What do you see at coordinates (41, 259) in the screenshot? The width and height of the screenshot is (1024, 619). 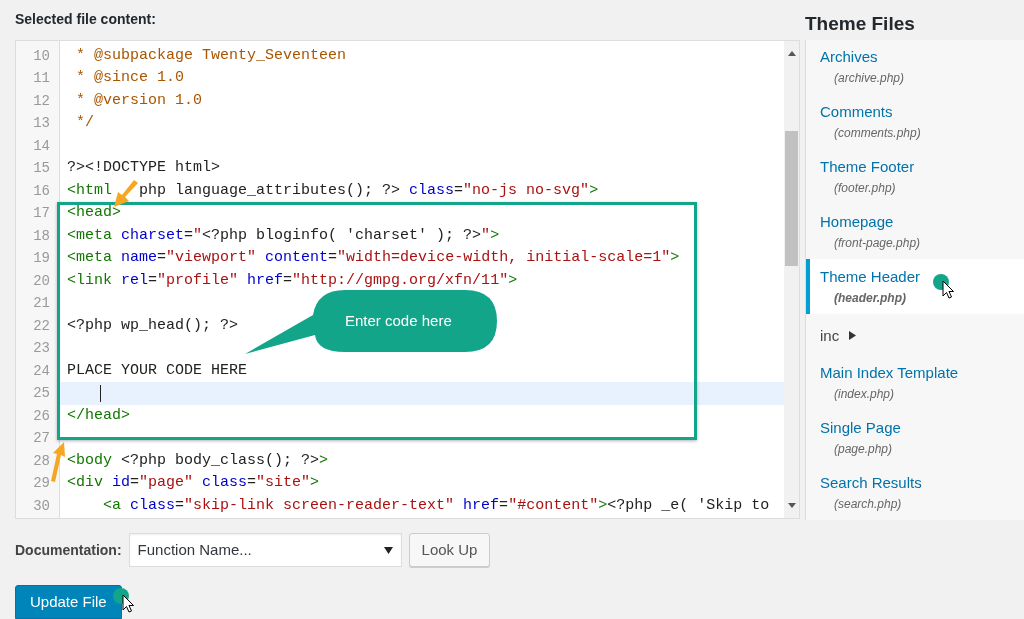 I see `line-number: 19` at bounding box center [41, 259].